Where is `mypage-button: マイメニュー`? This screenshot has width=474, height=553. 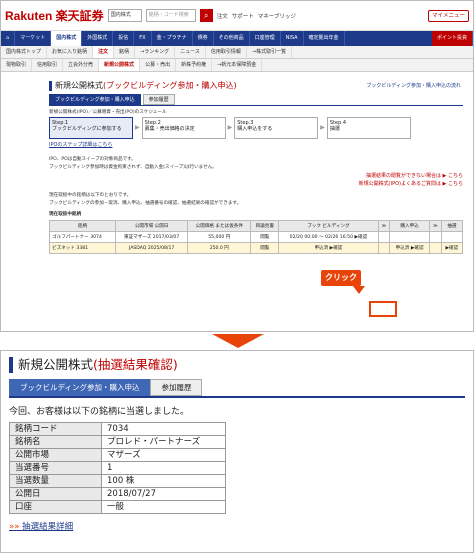 mypage-button: マイメニュー is located at coordinates (448, 15).